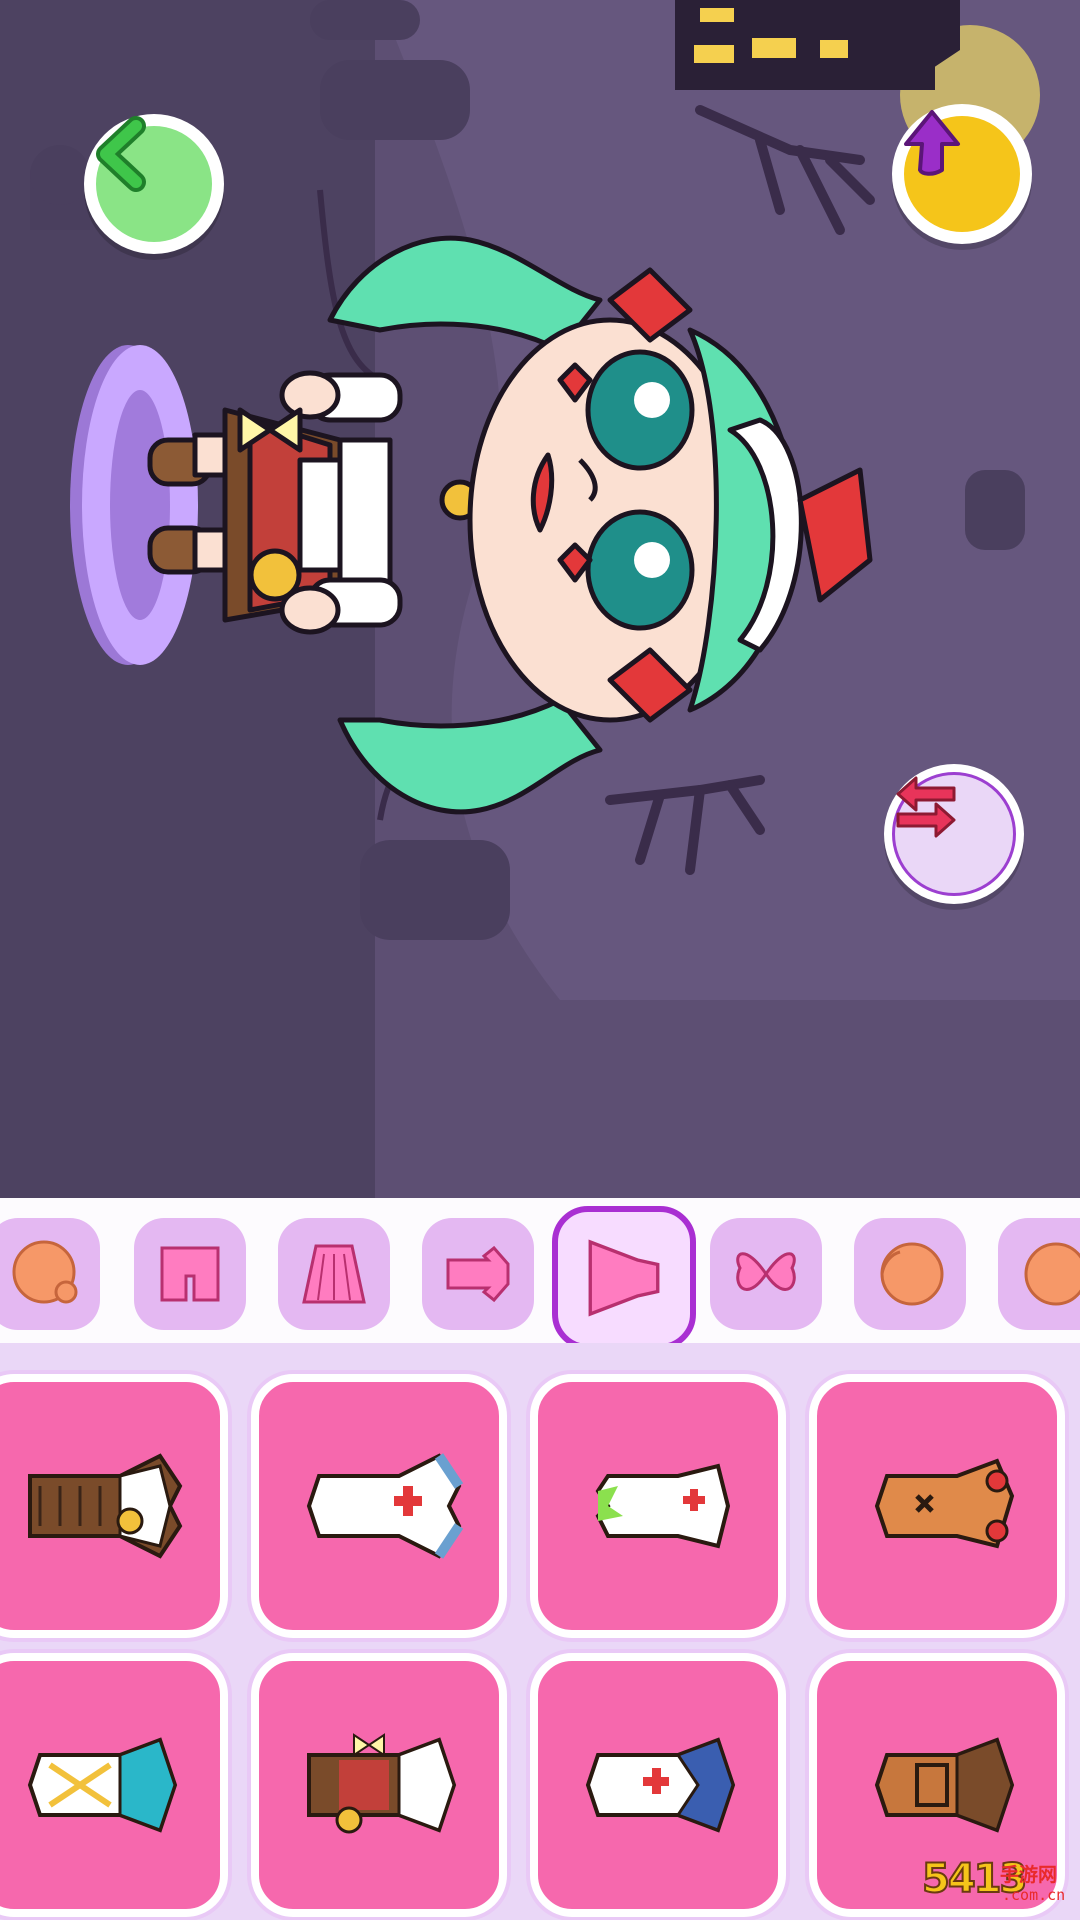 Image resolution: width=1080 pixels, height=1920 pixels. Describe the element at coordinates (154, 184) in the screenshot. I see `back-button` at that location.